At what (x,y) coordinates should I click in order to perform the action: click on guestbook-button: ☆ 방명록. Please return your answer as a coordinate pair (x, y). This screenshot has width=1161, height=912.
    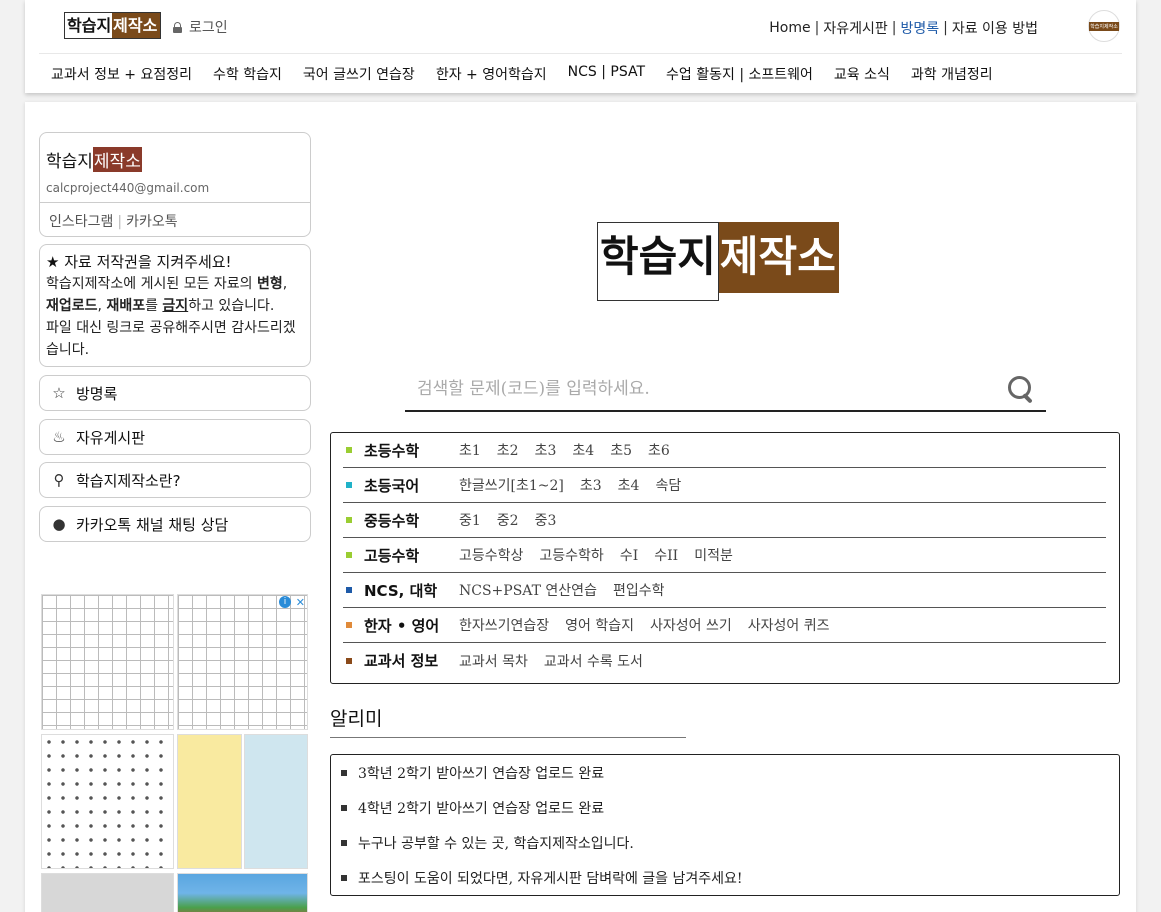
    Looking at the image, I should click on (175, 393).